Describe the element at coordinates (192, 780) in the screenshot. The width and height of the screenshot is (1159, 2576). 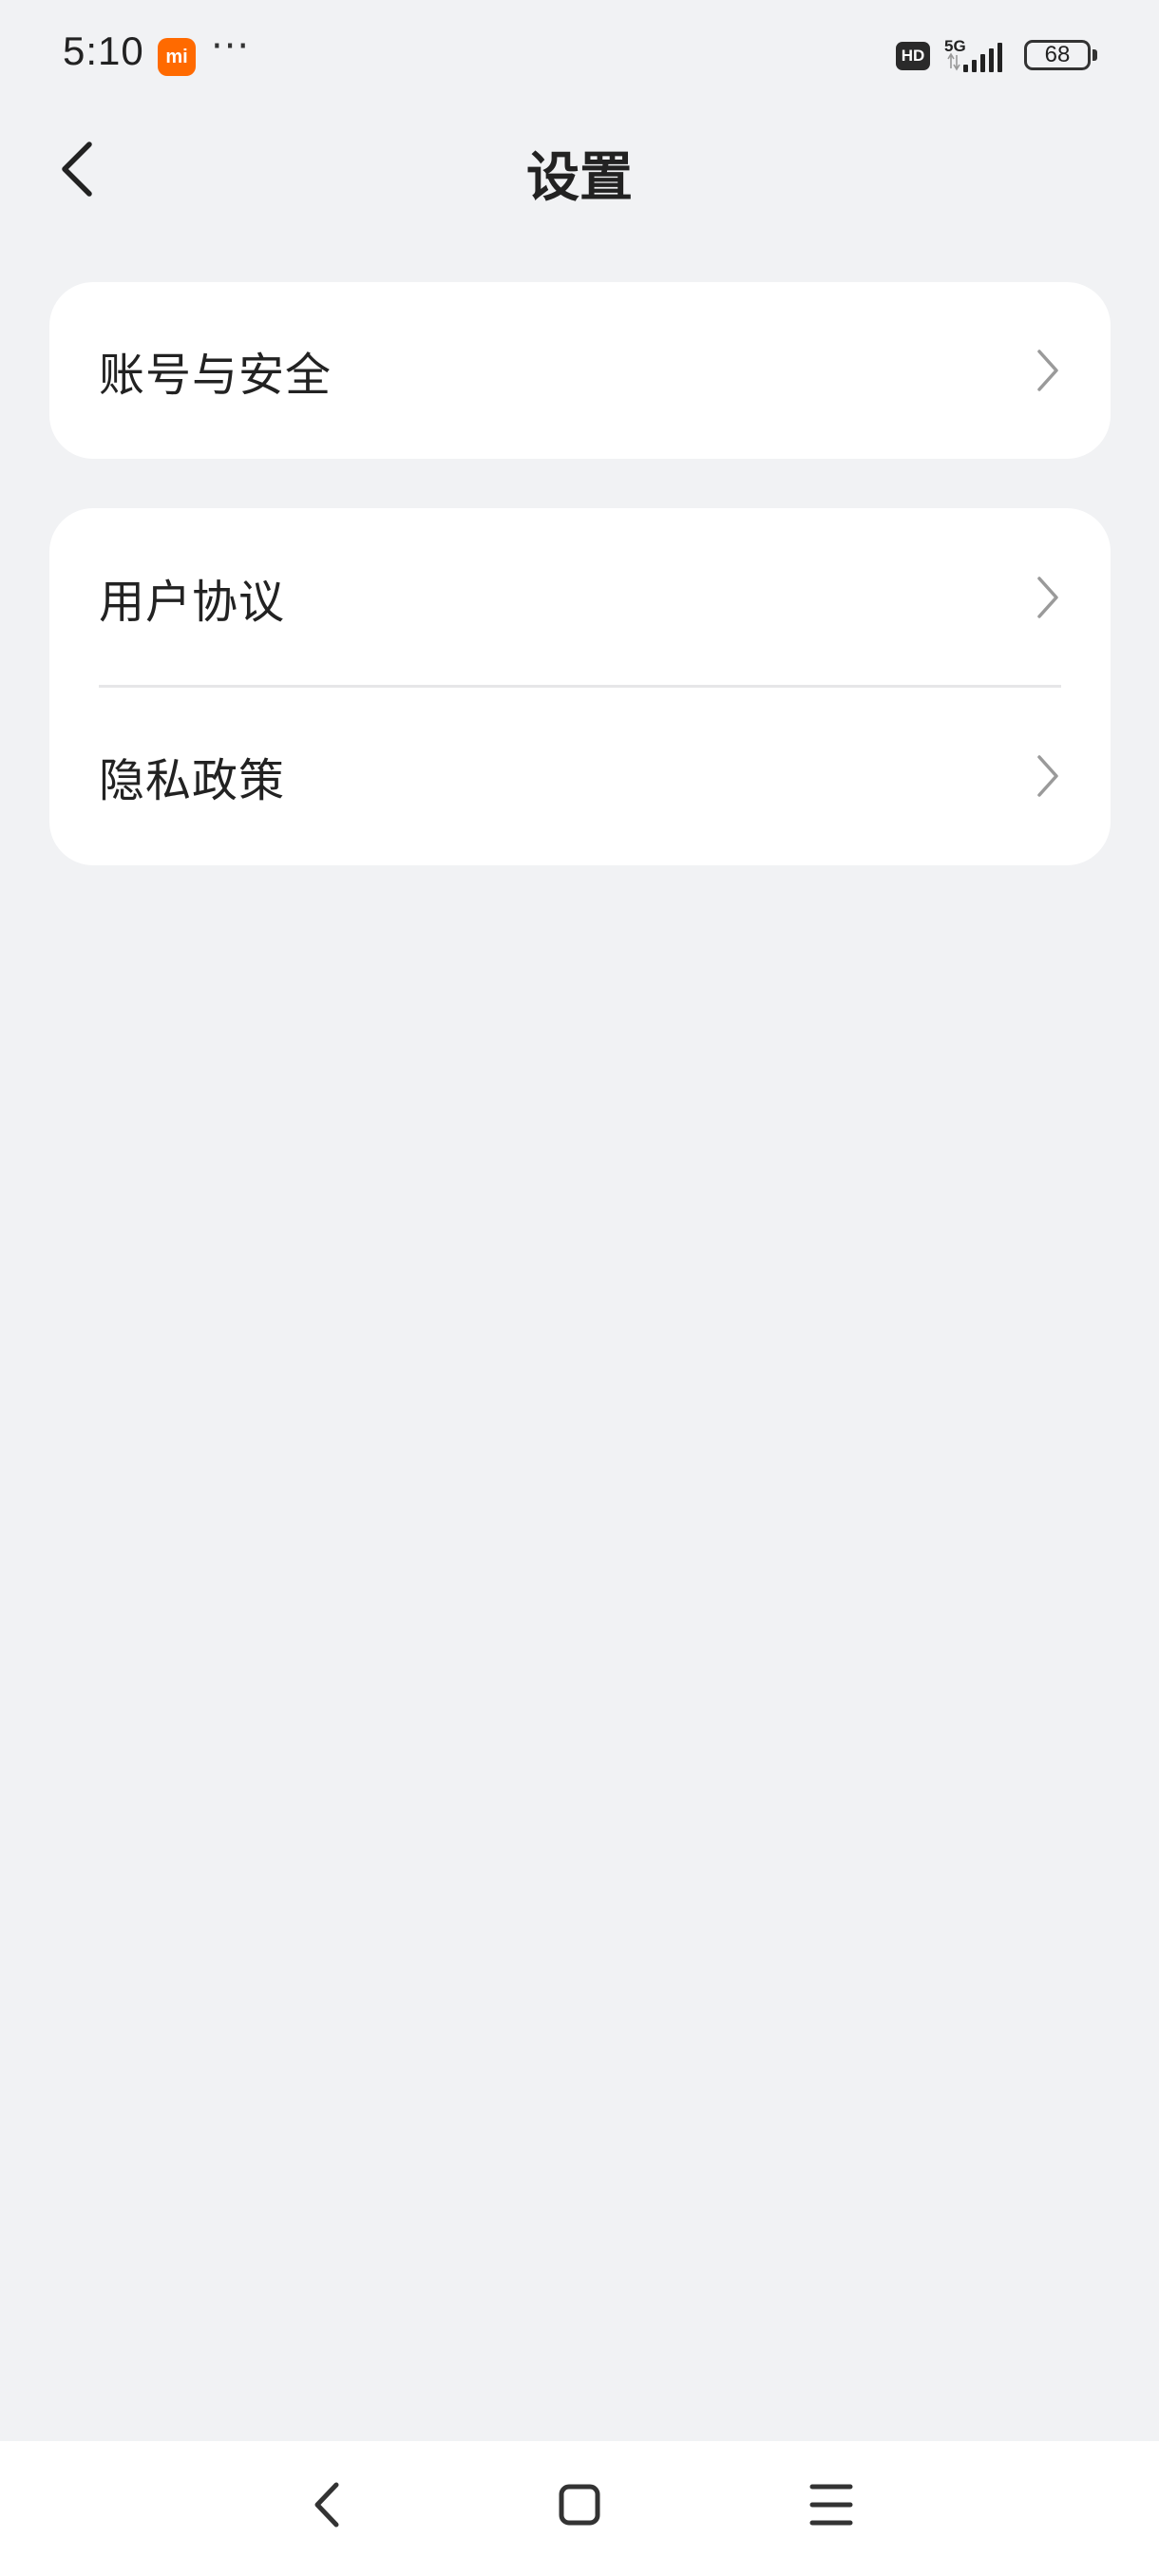
I see `privacy-policy-label: 隐私政策` at that location.